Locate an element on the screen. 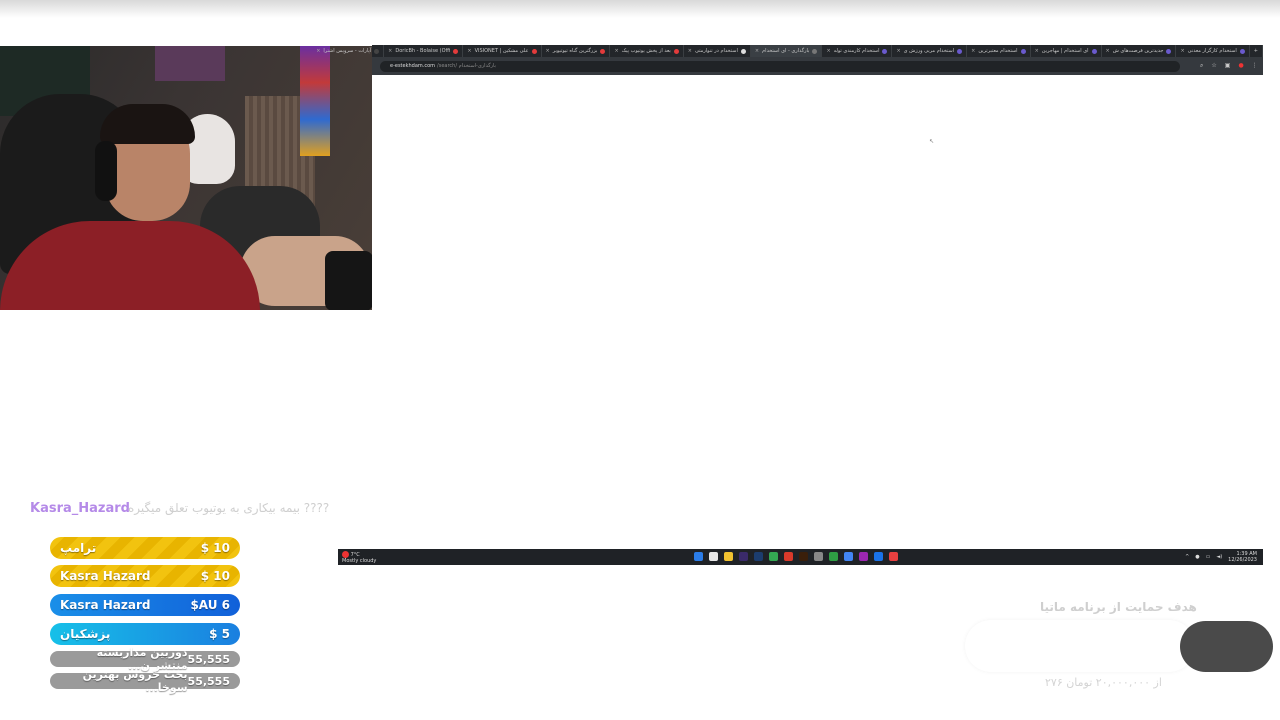 The height and width of the screenshot is (720, 1280). volume-icon: ◄) is located at coordinates (1219, 557).